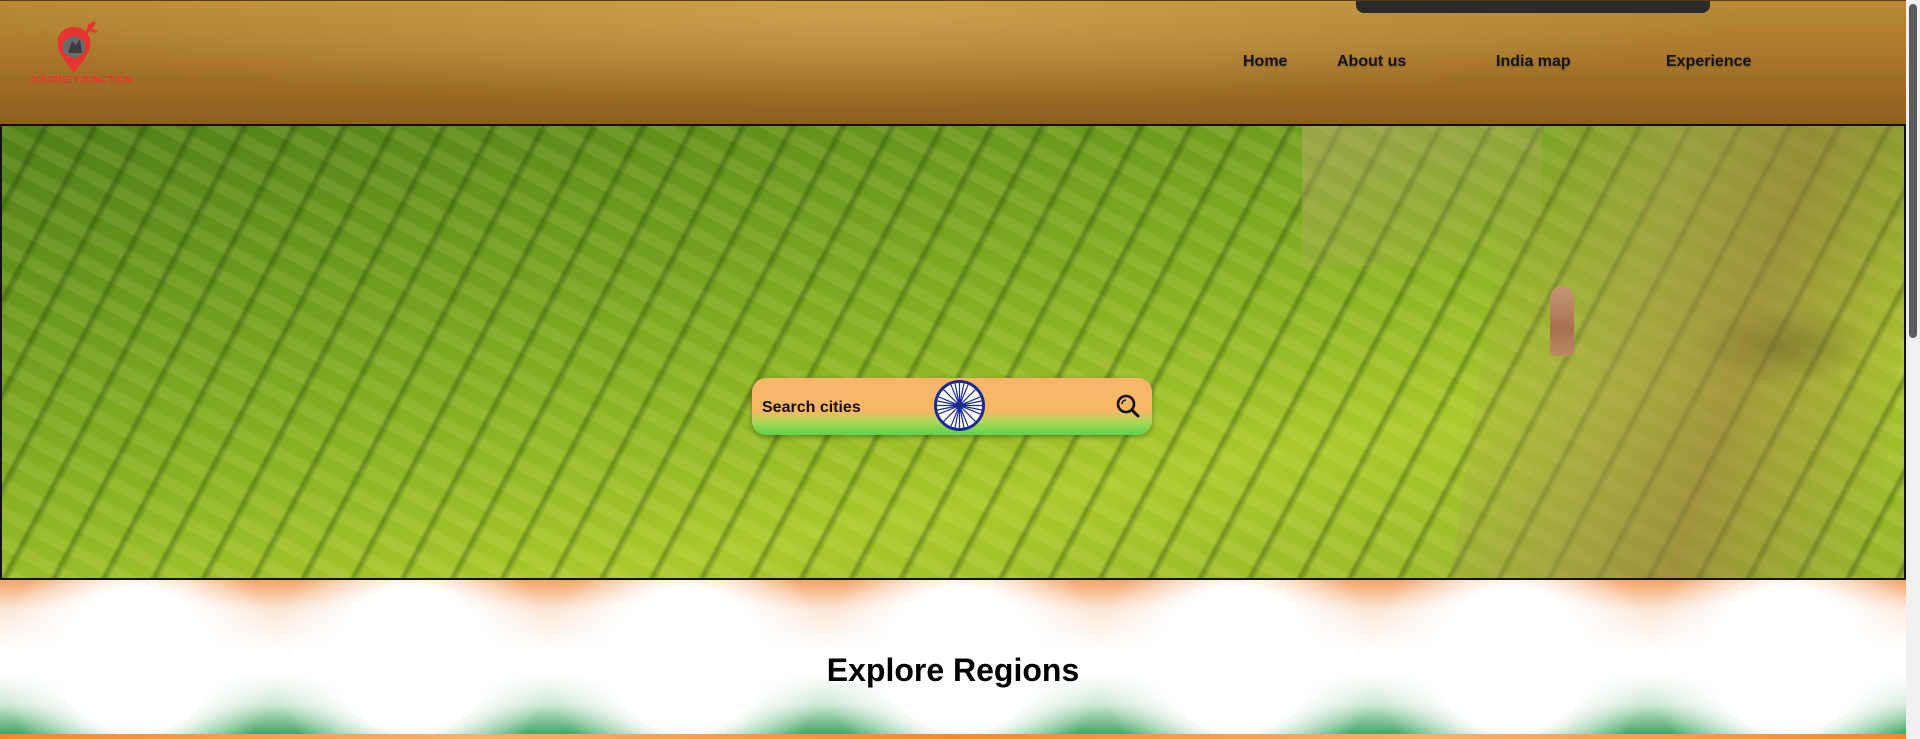 The image size is (1920, 739). What do you see at coordinates (912, 408) in the screenshot?
I see `search-input` at bounding box center [912, 408].